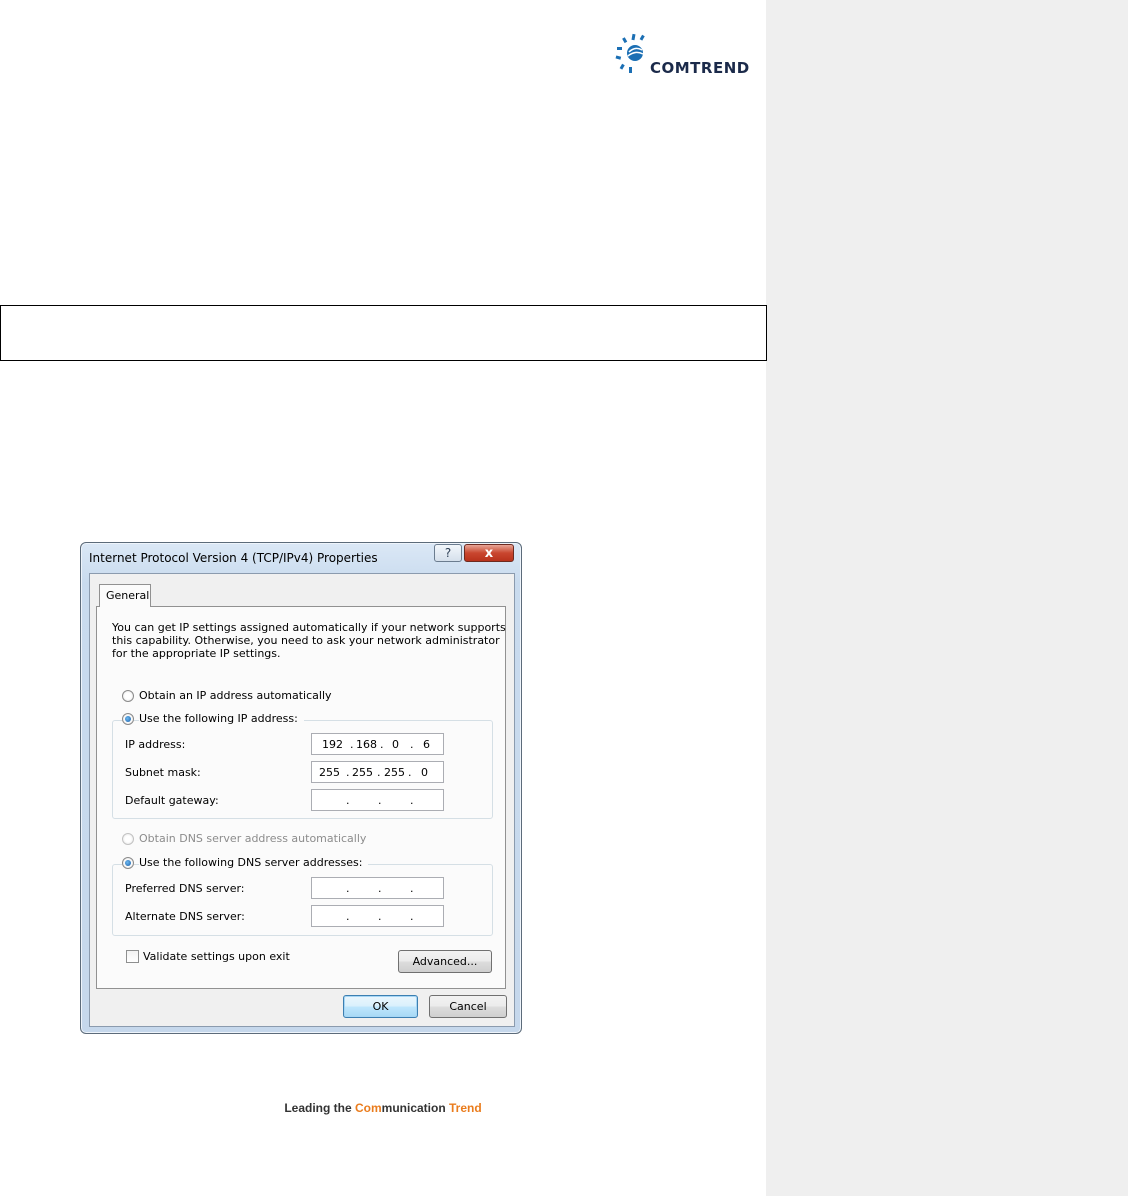 Image resolution: width=1128 pixels, height=1196 pixels. Describe the element at coordinates (163, 772) in the screenshot. I see `subnet-mask-label: Subnet mask:` at that location.